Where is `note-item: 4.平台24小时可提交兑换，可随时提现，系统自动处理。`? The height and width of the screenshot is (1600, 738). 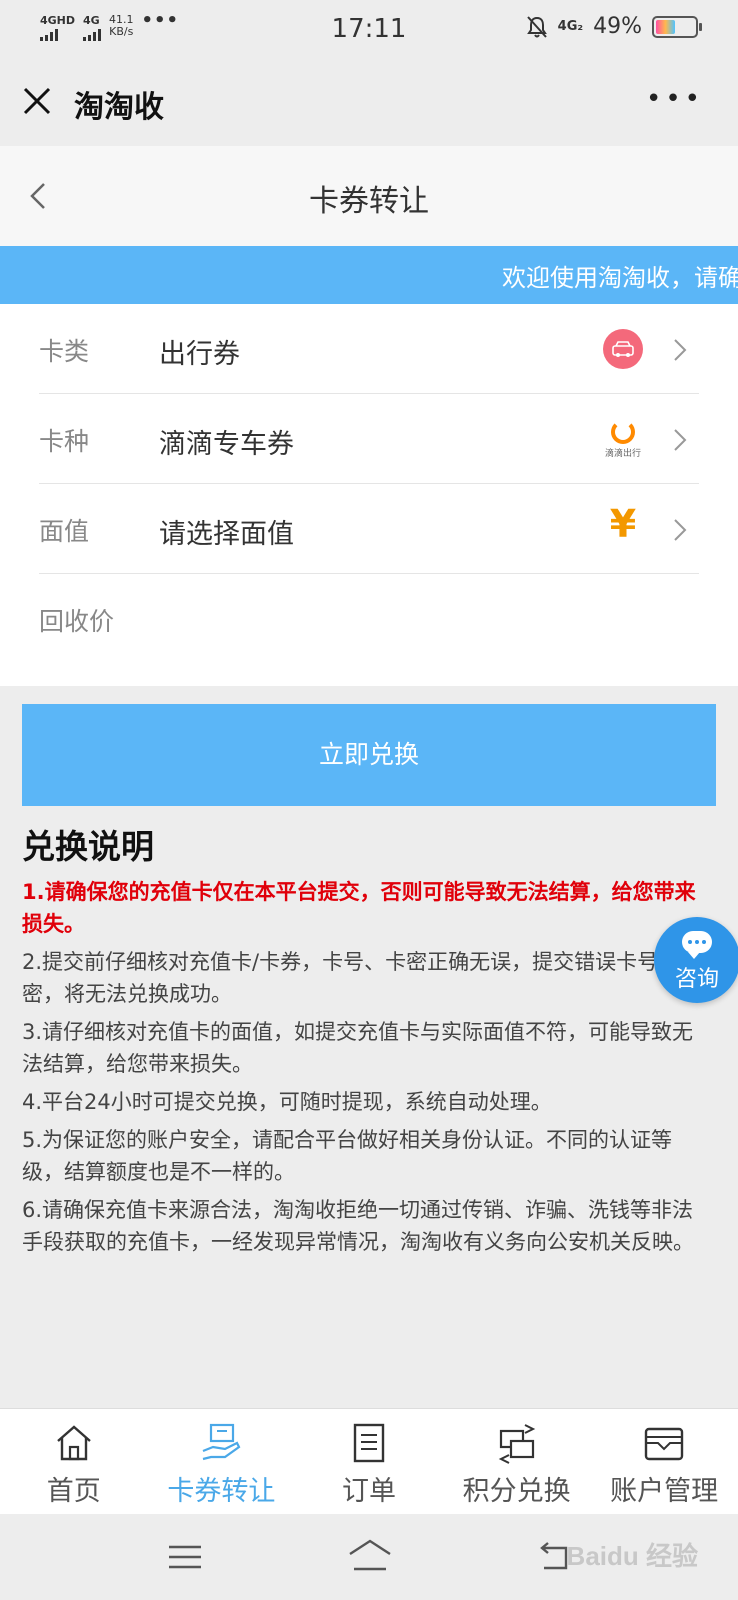 note-item: 4.平台24小时可提交兑换，可随时提现，系统自动处理。 is located at coordinates (287, 1102).